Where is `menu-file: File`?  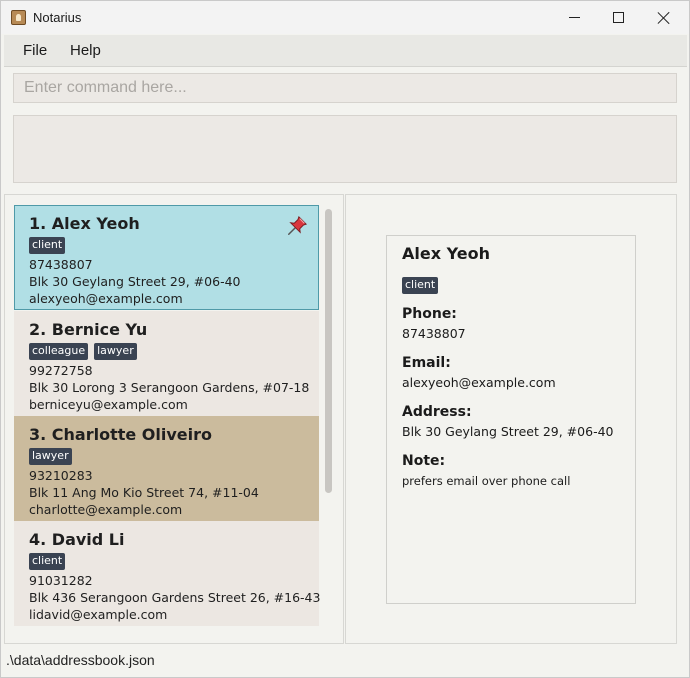
menu-file: File is located at coordinates (35, 50).